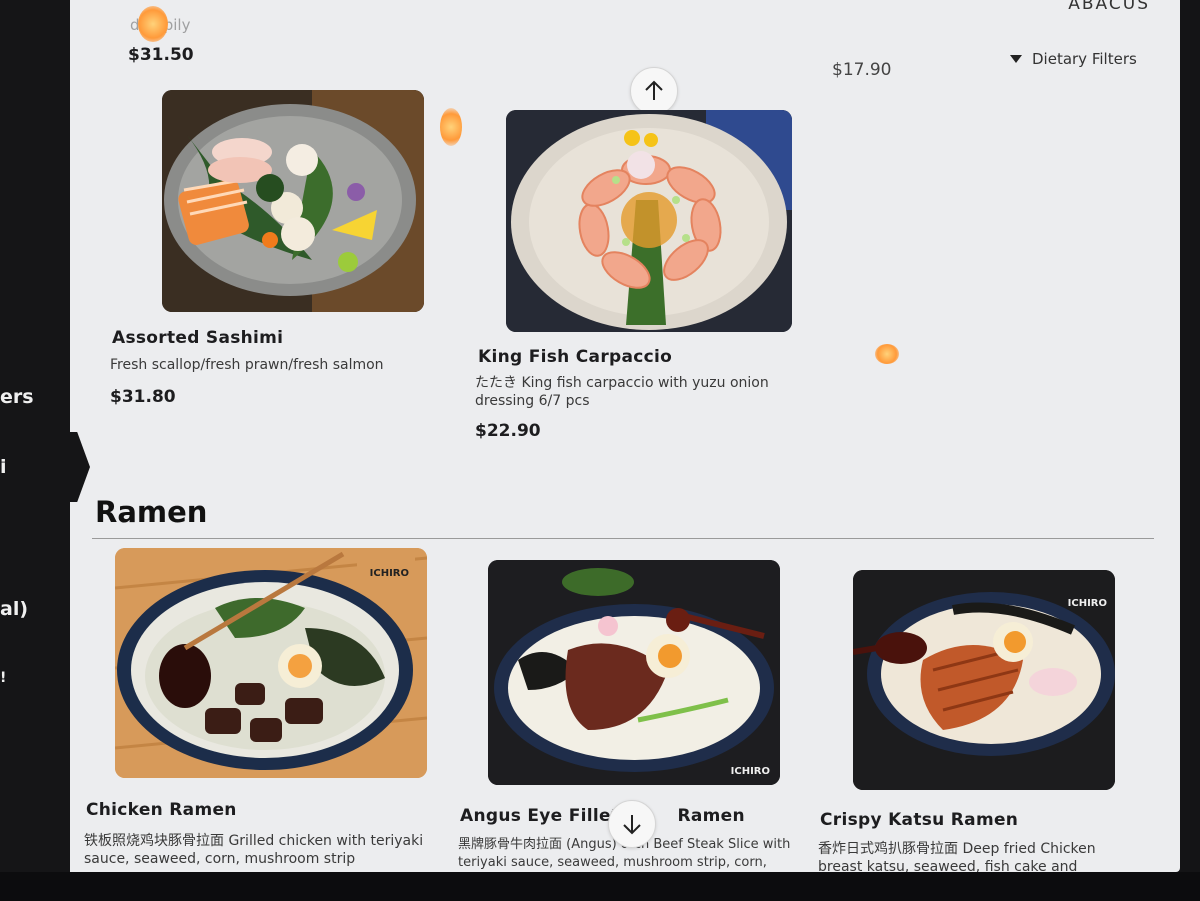 Image resolution: width=1200 pixels, height=901 pixels. I want to click on dietary-filters-button: Dietary Filters, so click(1073, 59).